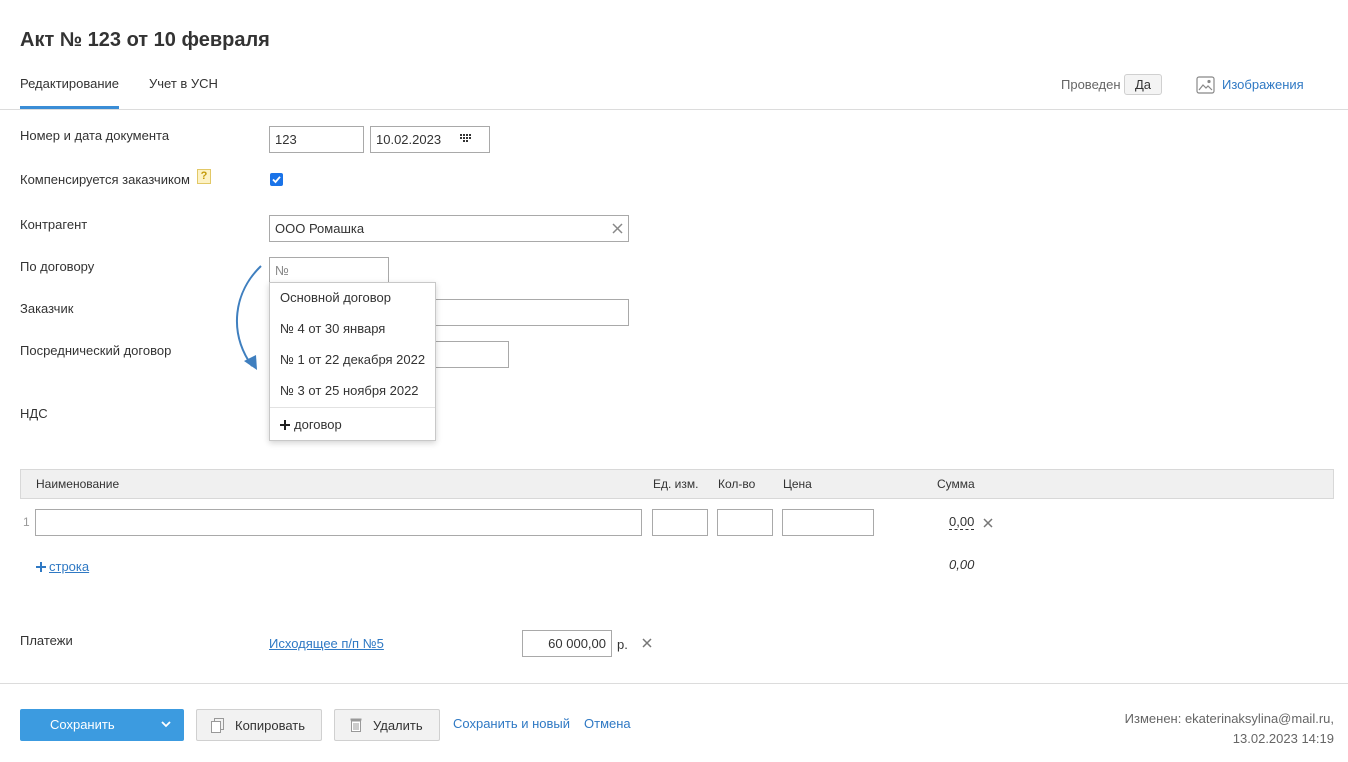 The image size is (1348, 762). Describe the element at coordinates (1205, 85) in the screenshot. I see `image-icon` at that location.